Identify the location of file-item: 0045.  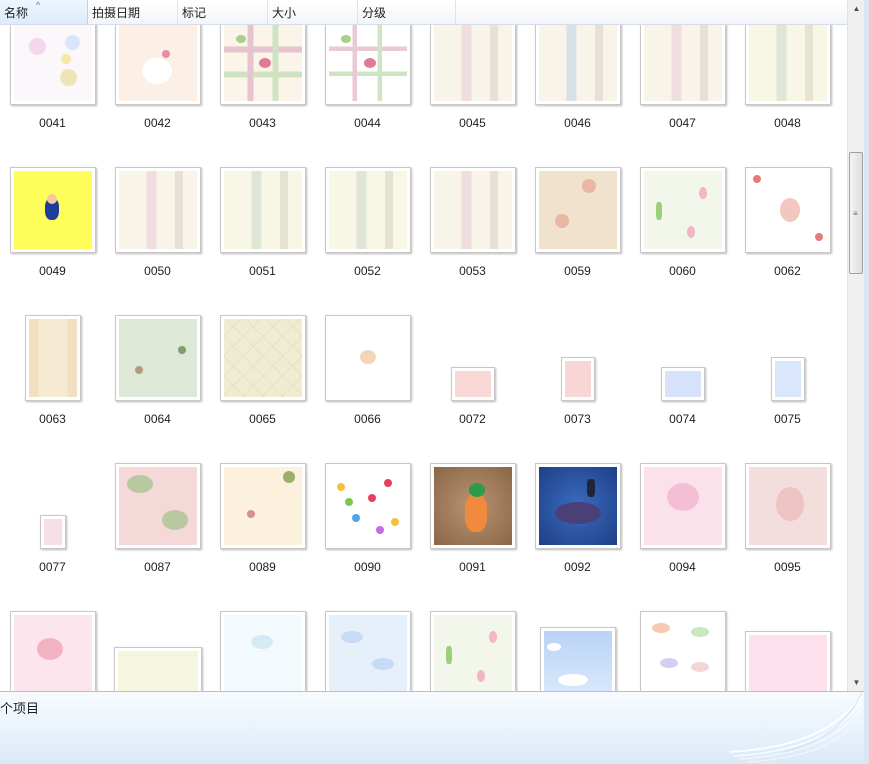
(472, 77).